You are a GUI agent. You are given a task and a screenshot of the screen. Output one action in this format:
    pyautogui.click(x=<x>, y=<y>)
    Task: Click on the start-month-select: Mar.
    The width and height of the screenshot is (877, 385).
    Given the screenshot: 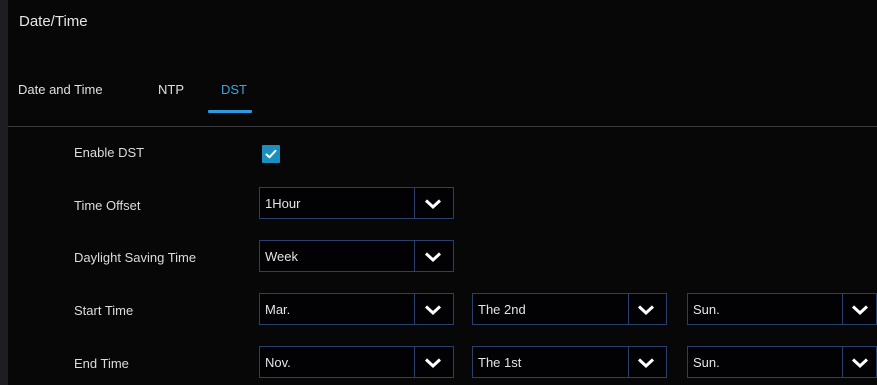 What is the action you would take?
    pyautogui.click(x=356, y=309)
    